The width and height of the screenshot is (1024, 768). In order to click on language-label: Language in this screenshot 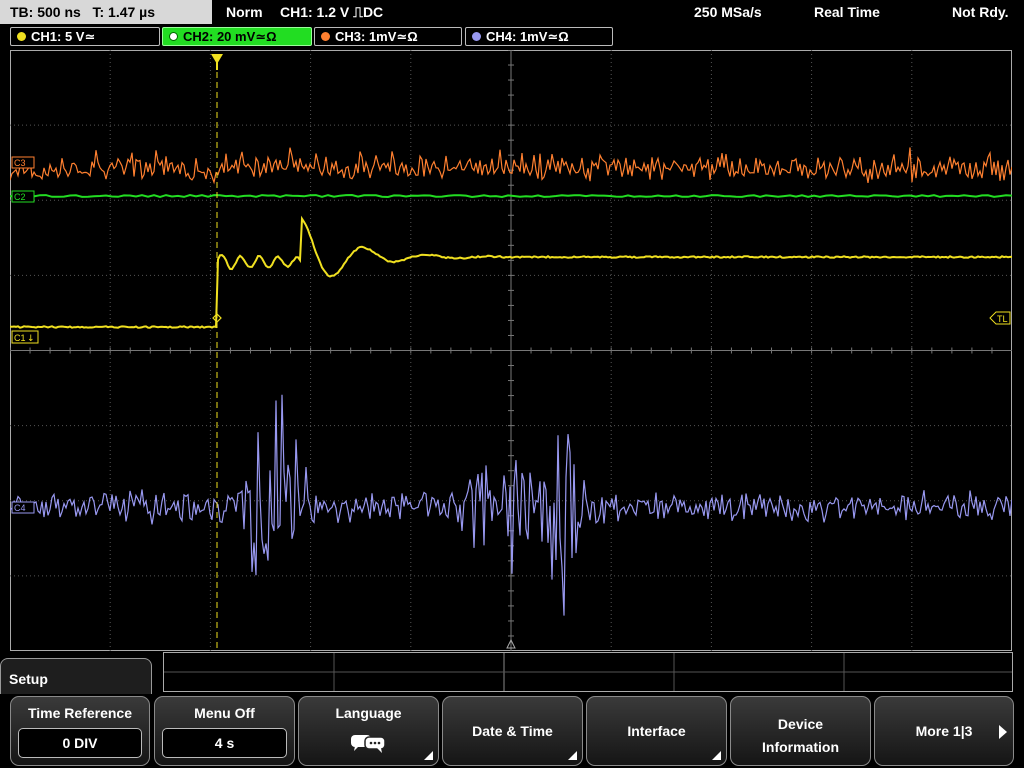, I will do `click(368, 713)`.